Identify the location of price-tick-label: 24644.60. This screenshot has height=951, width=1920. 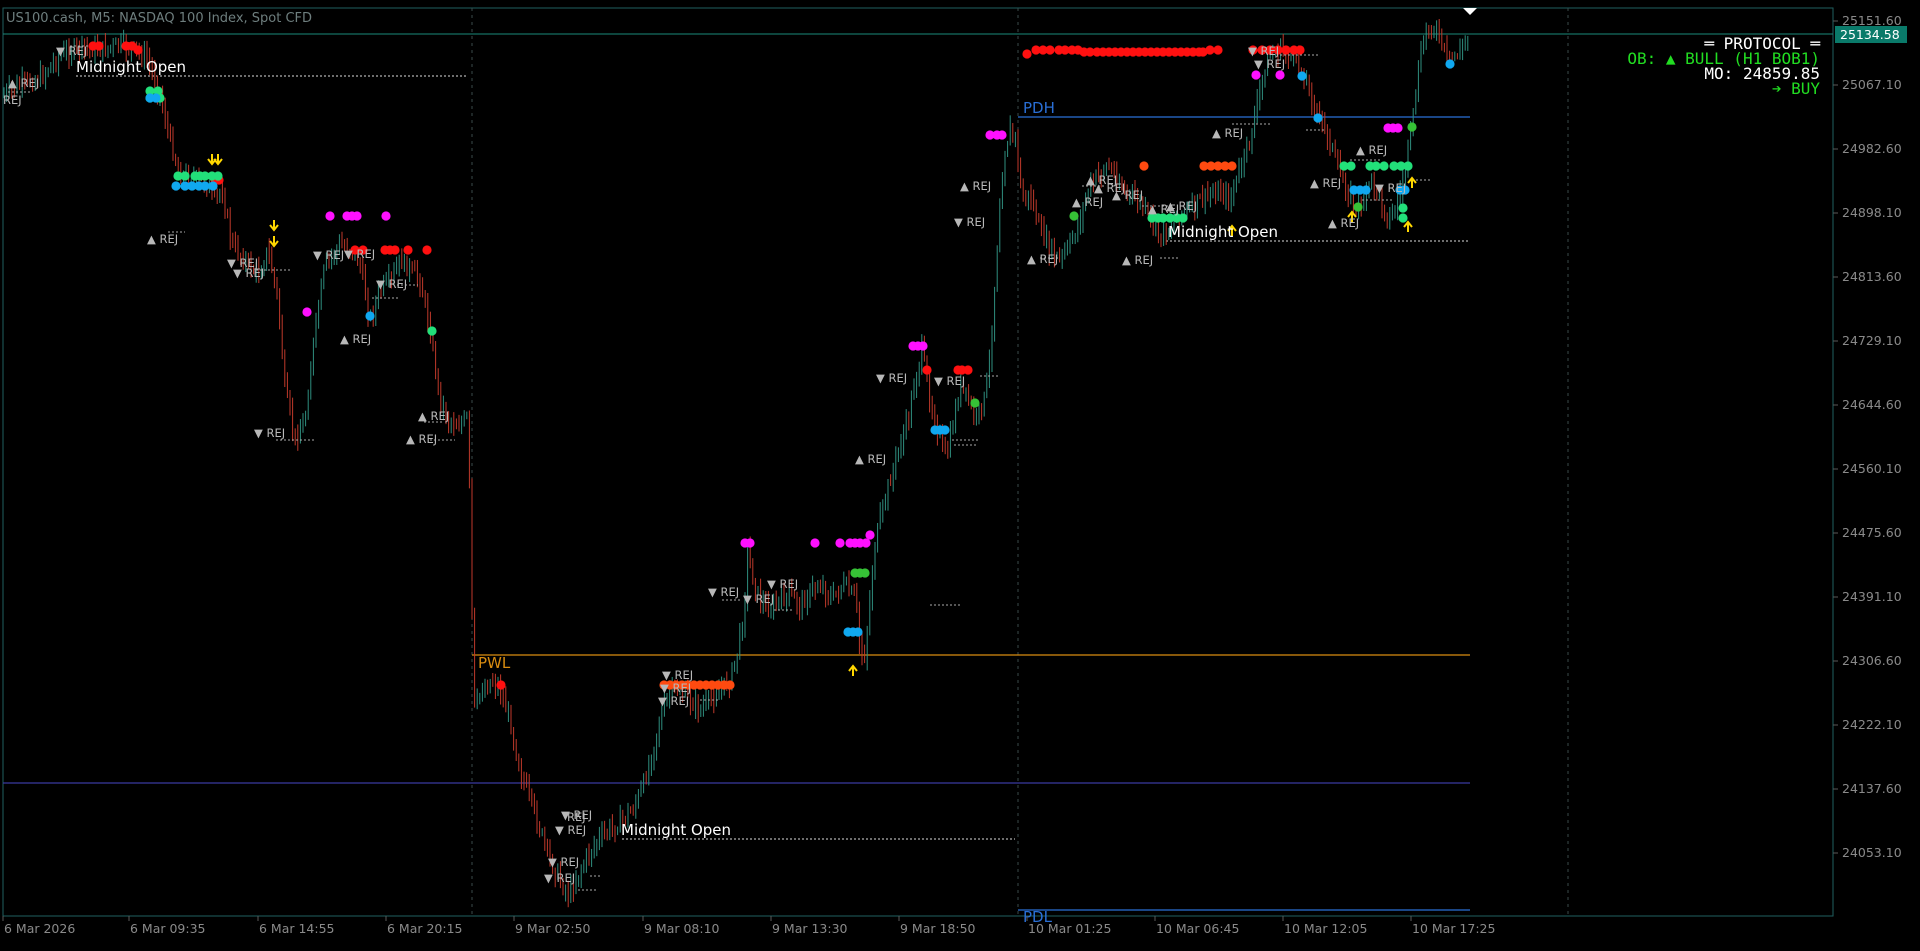
(1872, 404).